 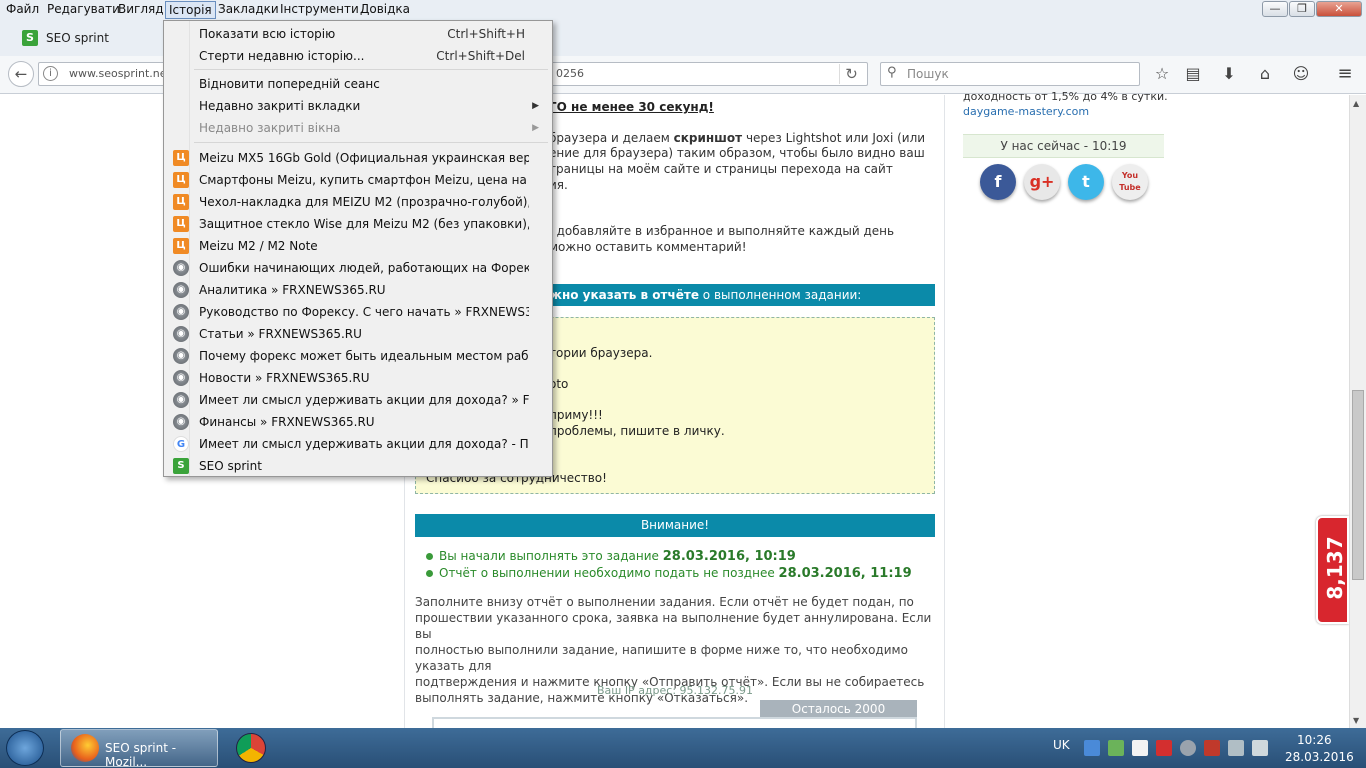 I want to click on history-entry-label: Meizu M2 / M2 Note, so click(x=258, y=246).